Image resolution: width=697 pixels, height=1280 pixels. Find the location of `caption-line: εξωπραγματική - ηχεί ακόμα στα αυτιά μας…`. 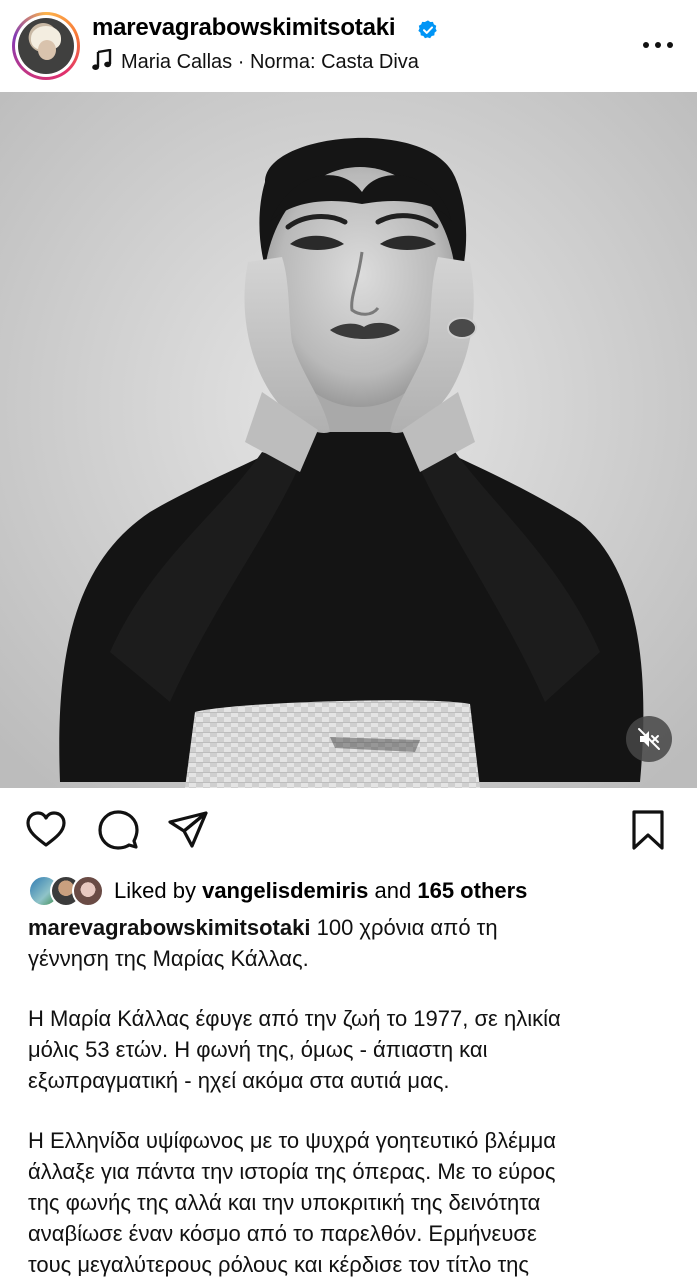

caption-line: εξωπραγματική - ηχεί ακόμα στα αυτιά μας… is located at coordinates (239, 1080).